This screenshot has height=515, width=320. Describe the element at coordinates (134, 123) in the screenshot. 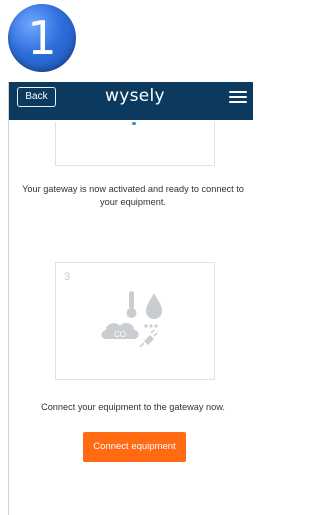

I see `card-indicator` at that location.